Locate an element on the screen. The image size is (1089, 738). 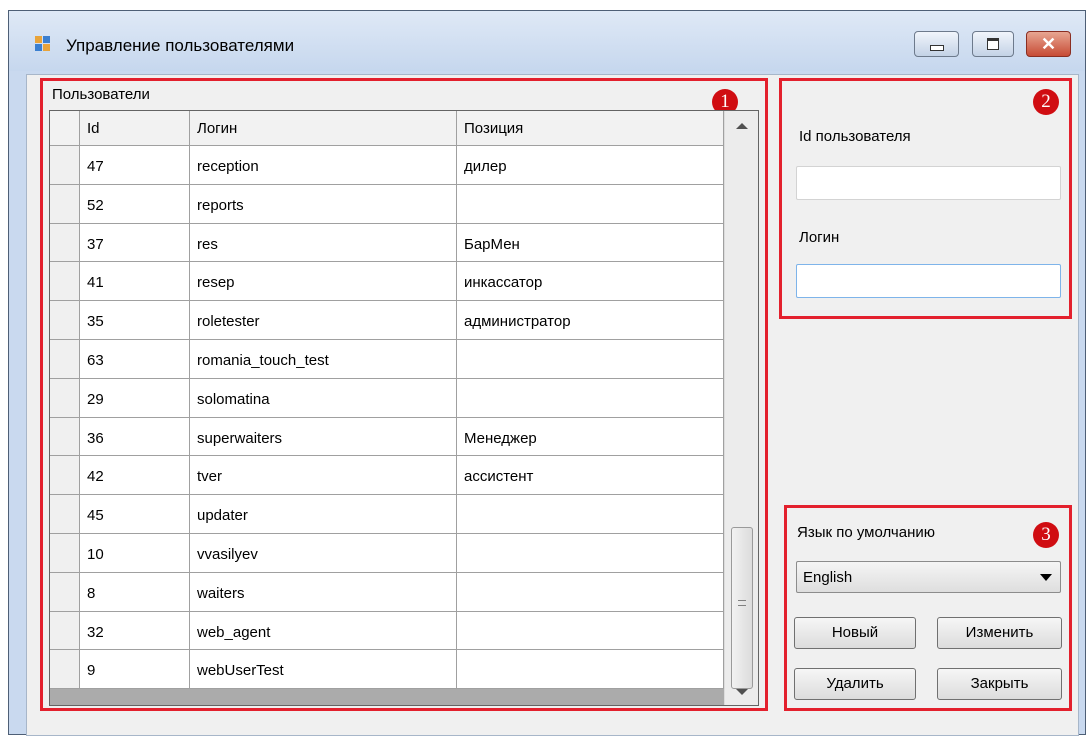
table-row: 29 solomatina is located at coordinates (387, 398).